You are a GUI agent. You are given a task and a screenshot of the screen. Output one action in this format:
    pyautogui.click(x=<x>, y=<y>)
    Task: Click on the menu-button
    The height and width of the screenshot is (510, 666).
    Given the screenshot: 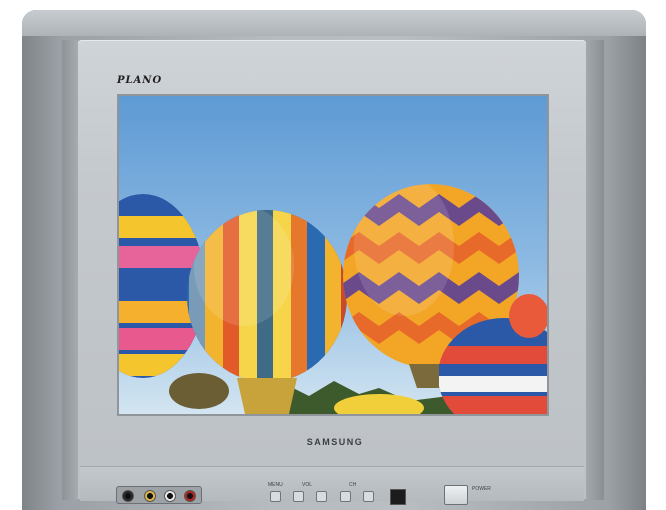 What is the action you would take?
    pyautogui.click(x=275, y=496)
    